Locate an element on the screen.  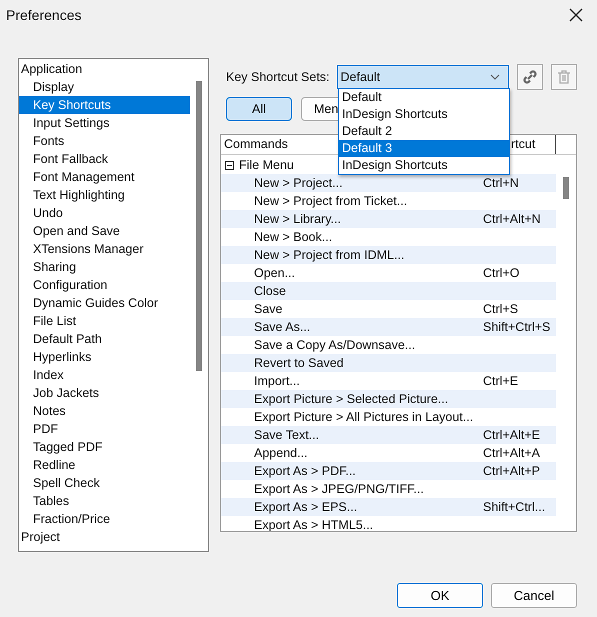
command-cell-text: Save is located at coordinates (269, 309).